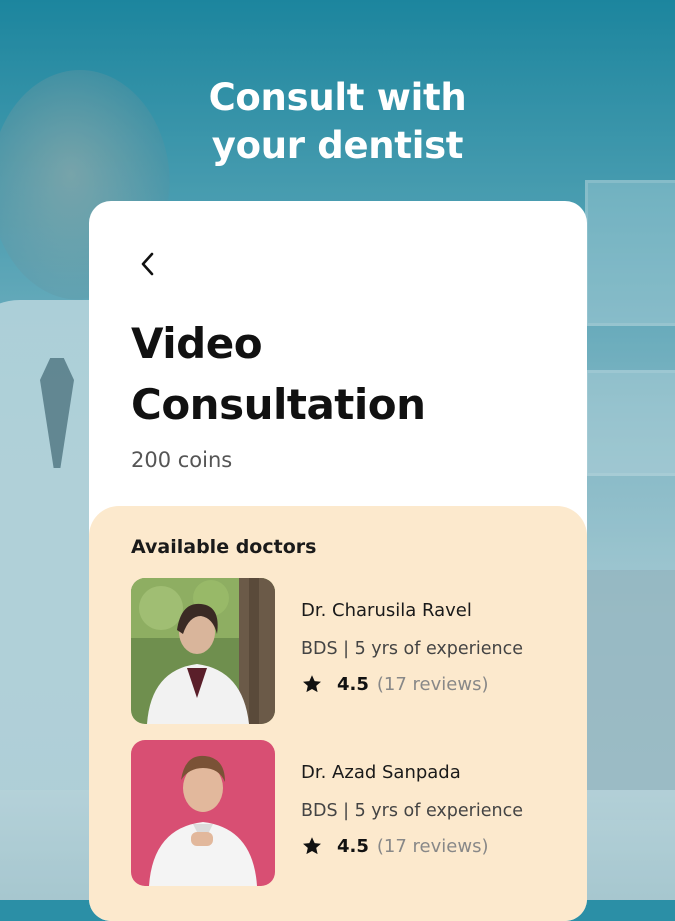 The height and width of the screenshot is (921, 675). Describe the element at coordinates (278, 404) in the screenshot. I see `title-line-2: Consultation` at that location.